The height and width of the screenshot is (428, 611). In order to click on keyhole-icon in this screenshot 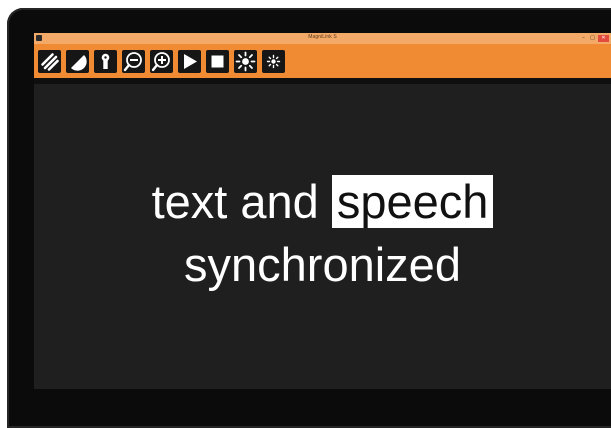, I will do `click(105, 61)`.